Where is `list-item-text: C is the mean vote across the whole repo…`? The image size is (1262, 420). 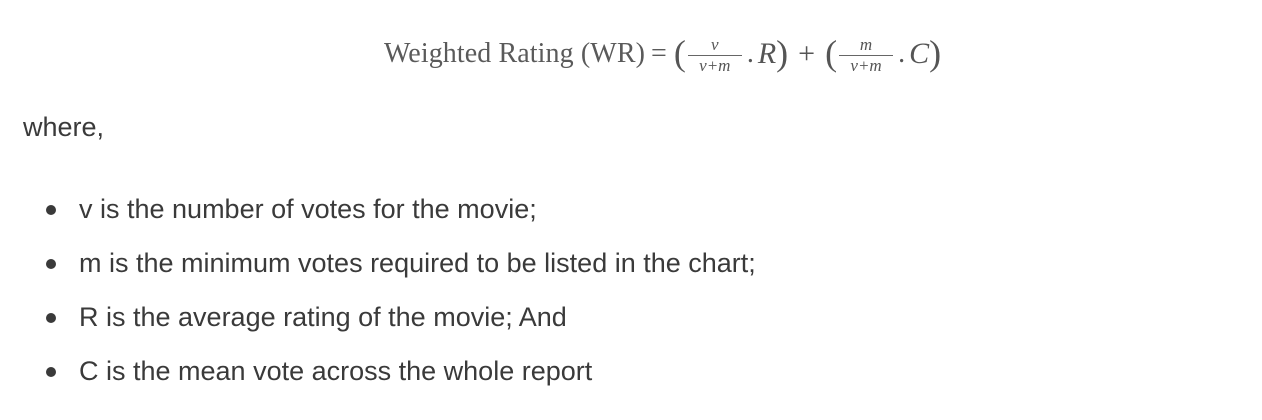
list-item-text: C is the mean vote across the whole repo… is located at coordinates (336, 371).